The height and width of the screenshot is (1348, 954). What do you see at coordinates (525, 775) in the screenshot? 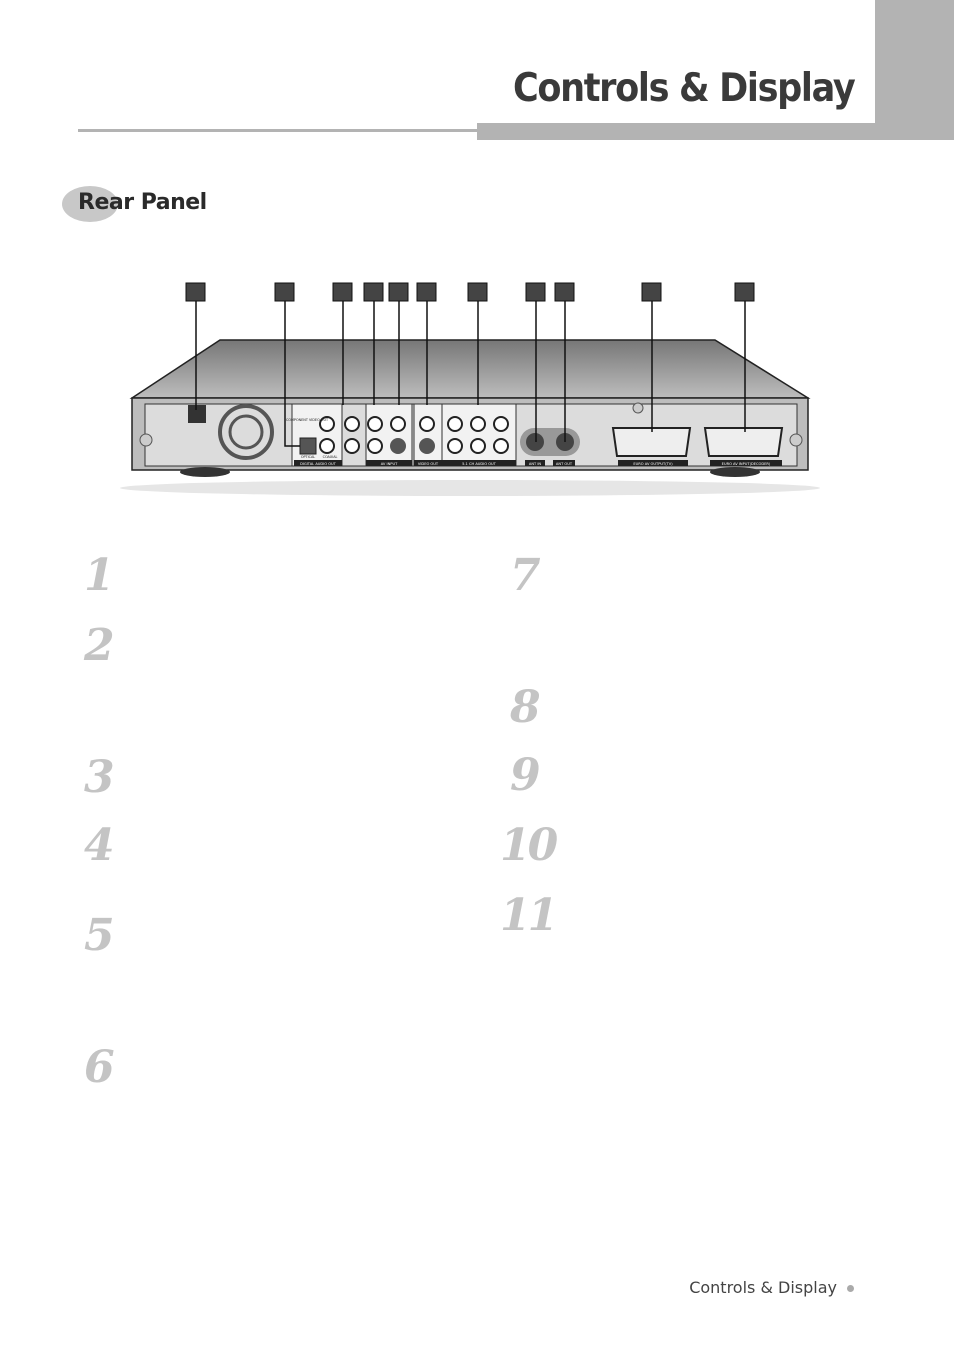
I see `item-number-9: 9` at bounding box center [525, 775].